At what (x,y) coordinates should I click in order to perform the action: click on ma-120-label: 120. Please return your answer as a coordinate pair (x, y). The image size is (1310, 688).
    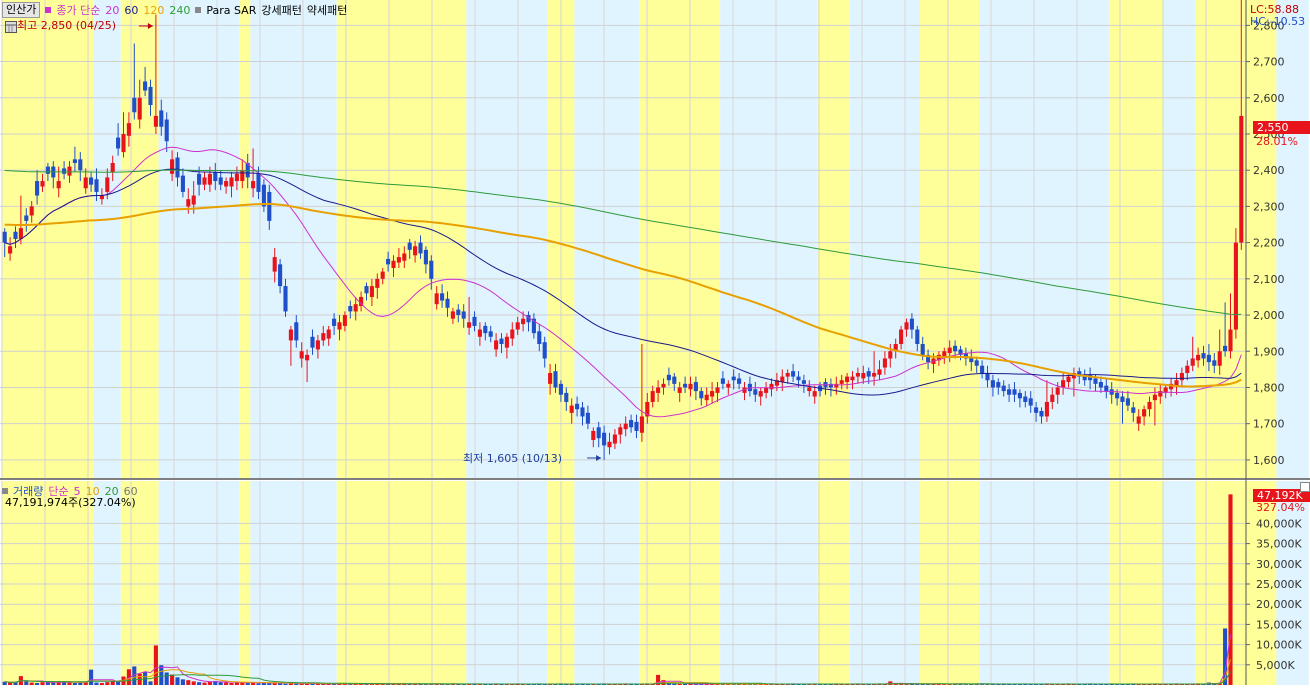
    Looking at the image, I should click on (153, 10).